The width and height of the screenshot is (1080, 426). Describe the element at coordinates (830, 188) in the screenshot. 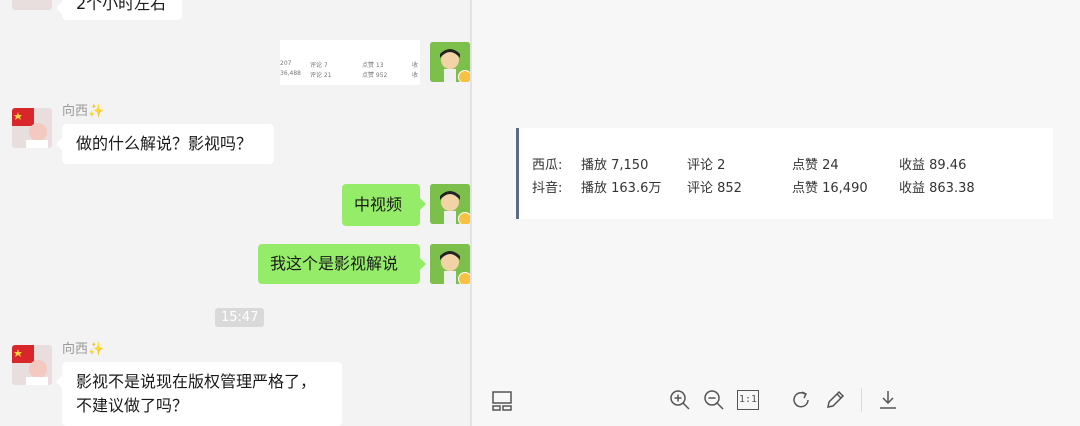

I see `like-count: 点赞 16,490` at that location.